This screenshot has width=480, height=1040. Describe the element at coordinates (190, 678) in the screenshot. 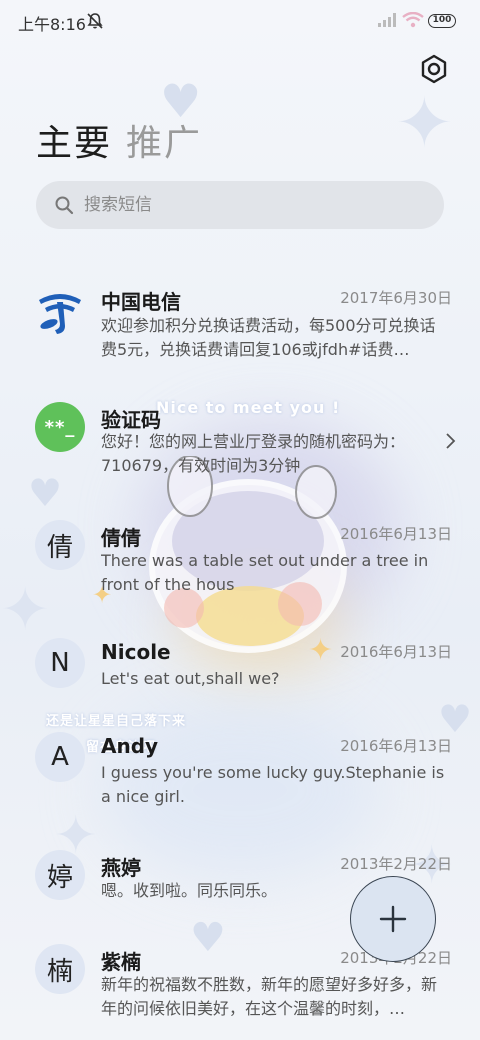

I see `message-preview: Let's eat out,shall we?` at that location.